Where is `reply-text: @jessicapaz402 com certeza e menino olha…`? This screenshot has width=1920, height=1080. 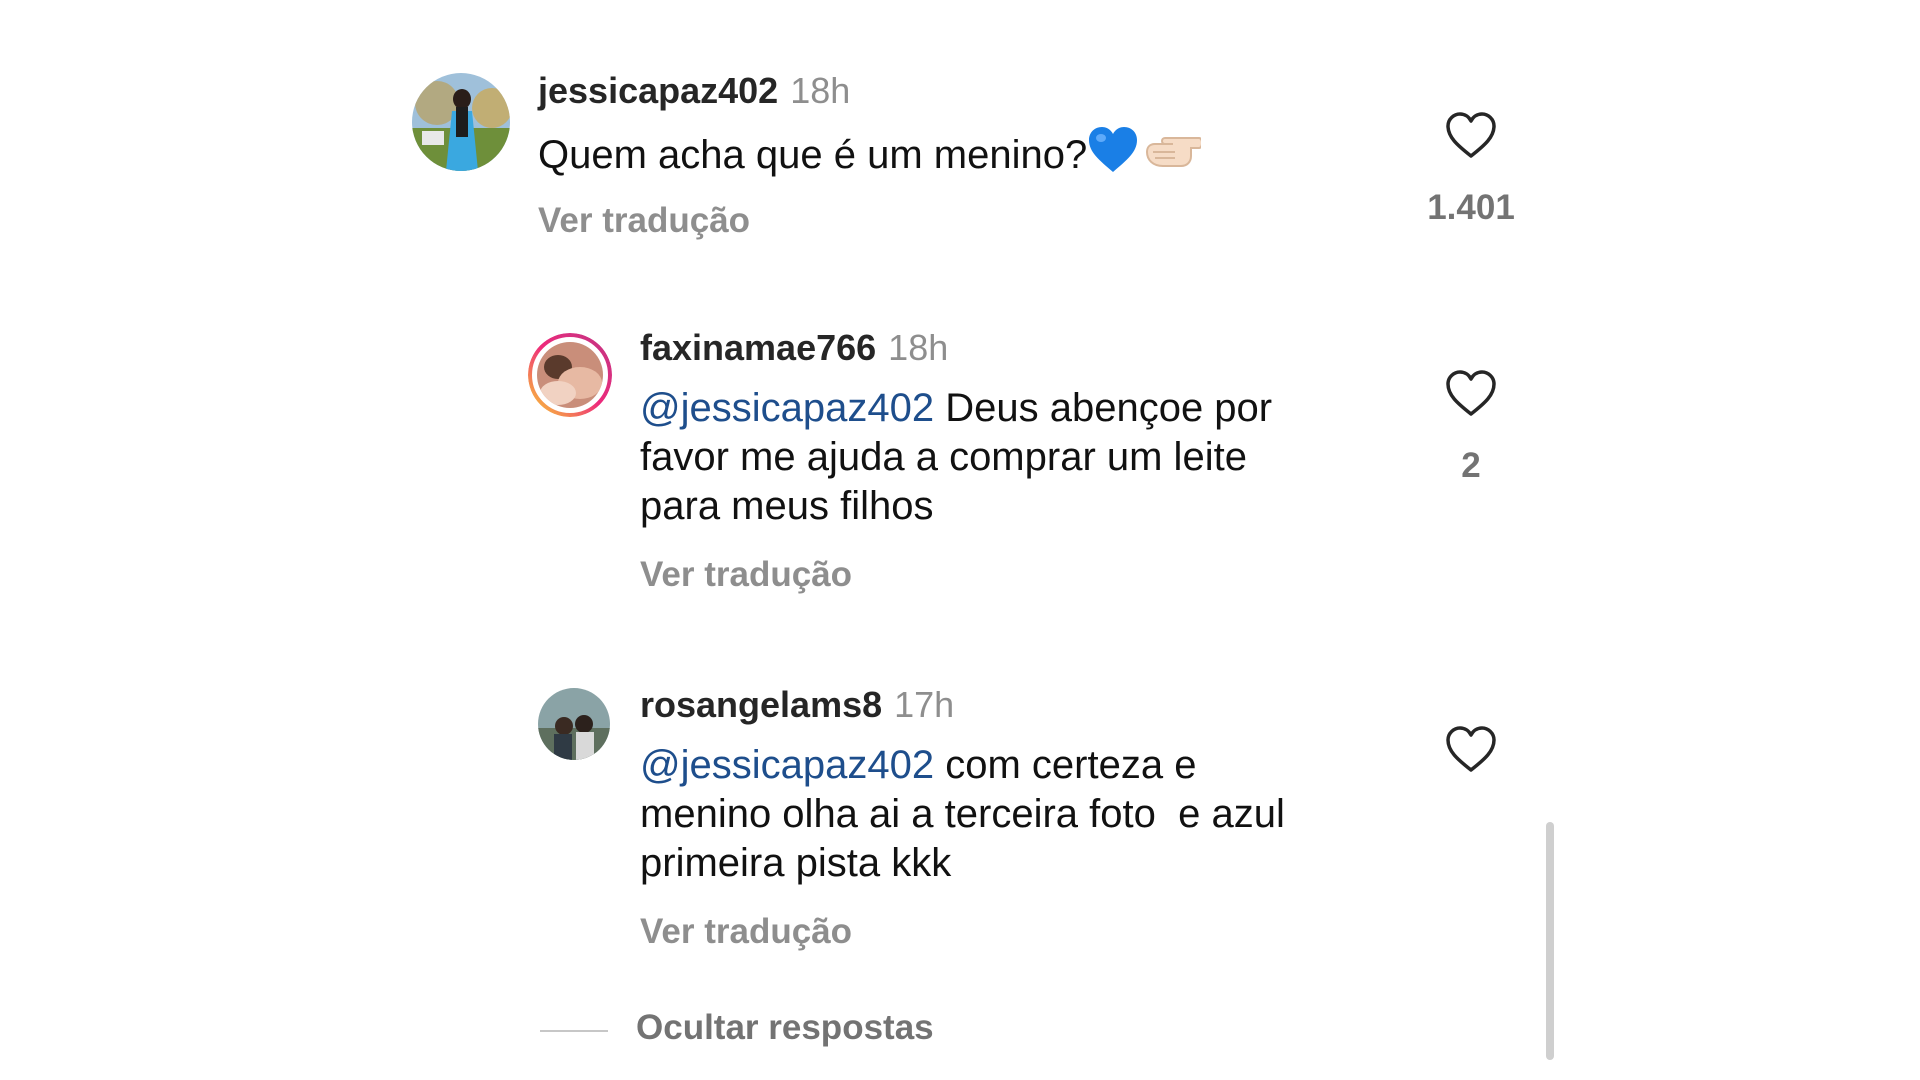
reply-text: @jessicapaz402 com certeza e menino olha… is located at coordinates (1020, 814).